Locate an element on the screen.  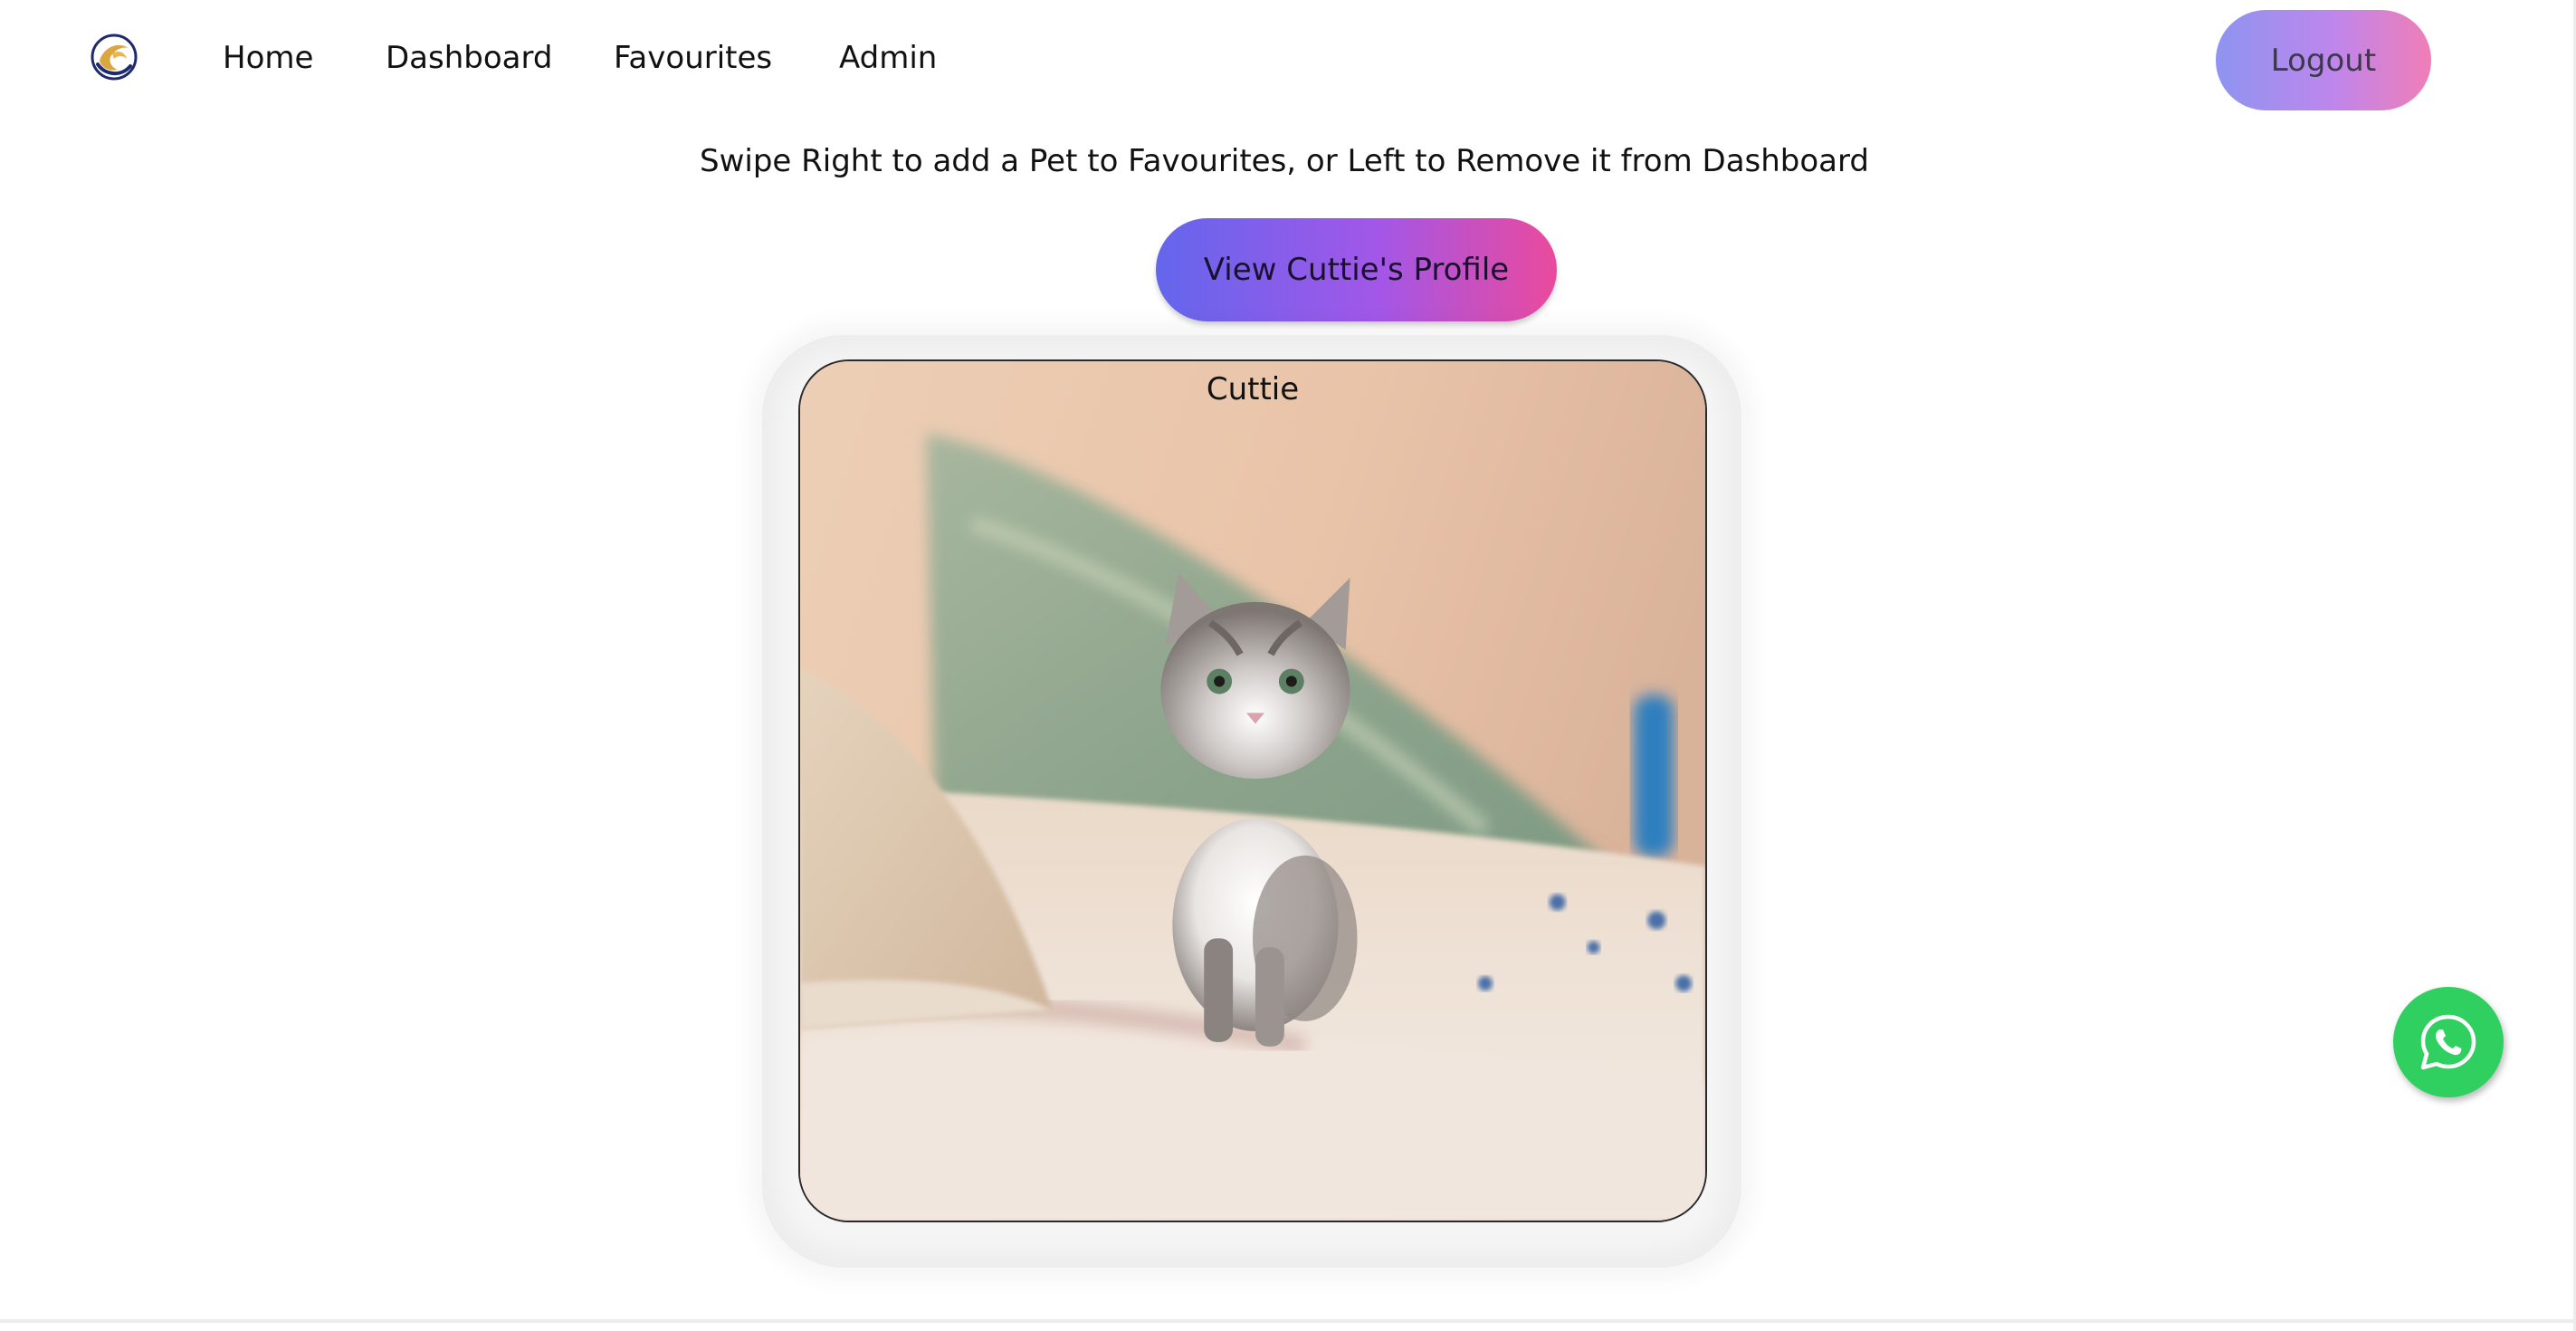
view-profile-button: View Cuttie's Profile is located at coordinates (1357, 269).